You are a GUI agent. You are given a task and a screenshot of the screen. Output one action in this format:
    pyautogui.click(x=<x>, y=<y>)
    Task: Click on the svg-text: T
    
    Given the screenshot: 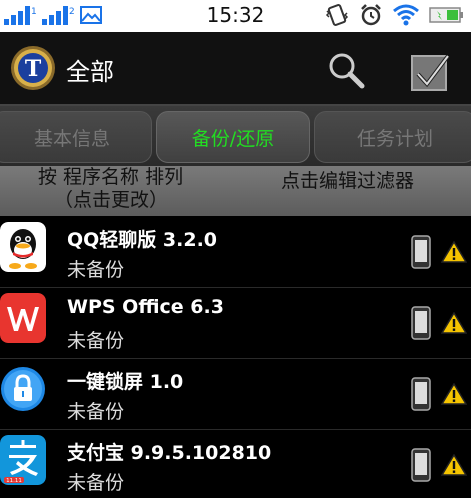 What is the action you would take?
    pyautogui.click(x=33, y=69)
    